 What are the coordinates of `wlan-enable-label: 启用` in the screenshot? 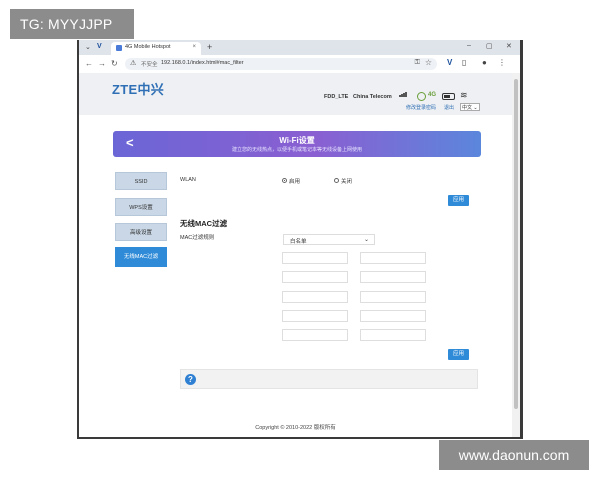 It's located at (294, 181).